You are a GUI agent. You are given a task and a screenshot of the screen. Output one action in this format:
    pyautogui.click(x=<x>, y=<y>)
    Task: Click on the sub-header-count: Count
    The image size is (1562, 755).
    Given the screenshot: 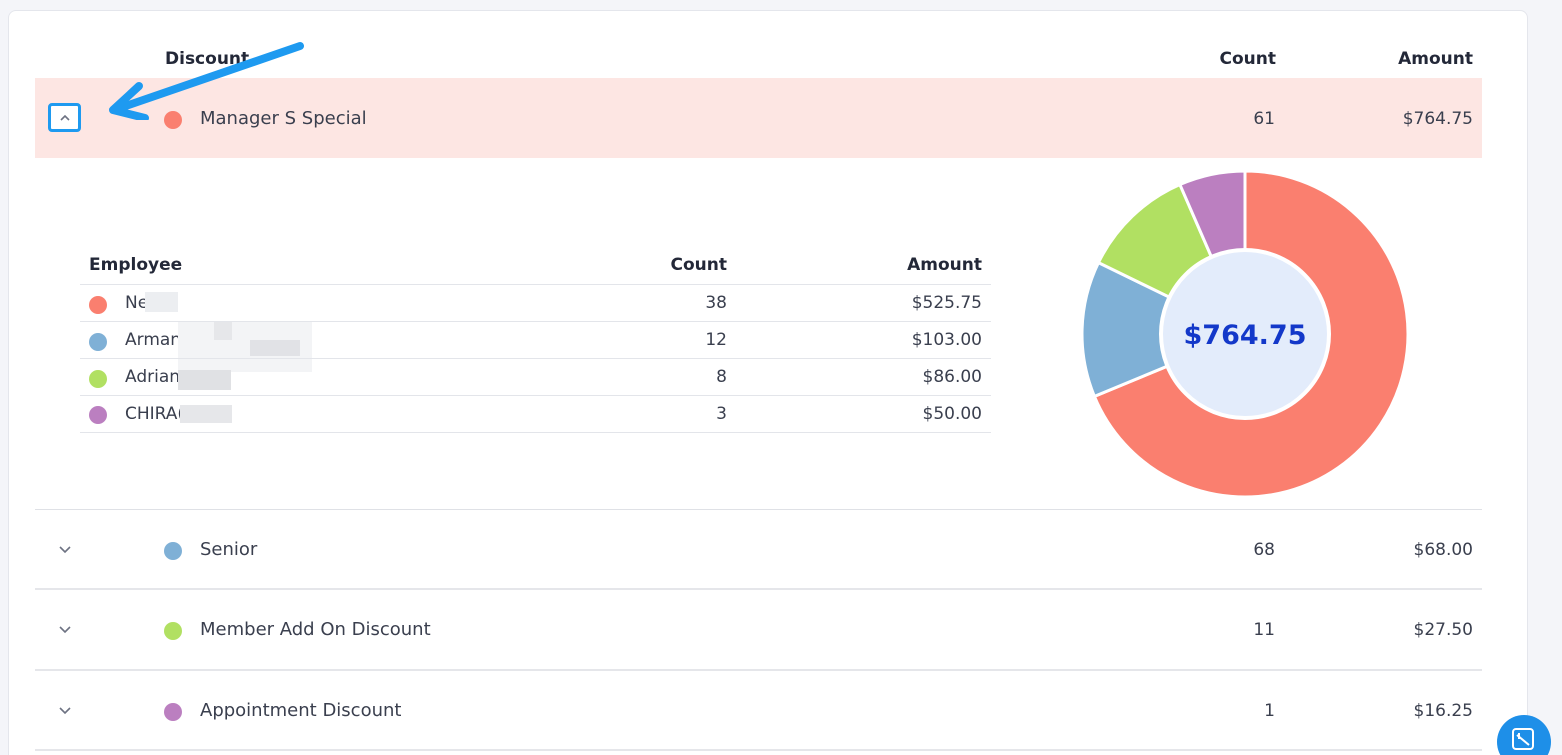 What is the action you would take?
    pyautogui.click(x=677, y=265)
    